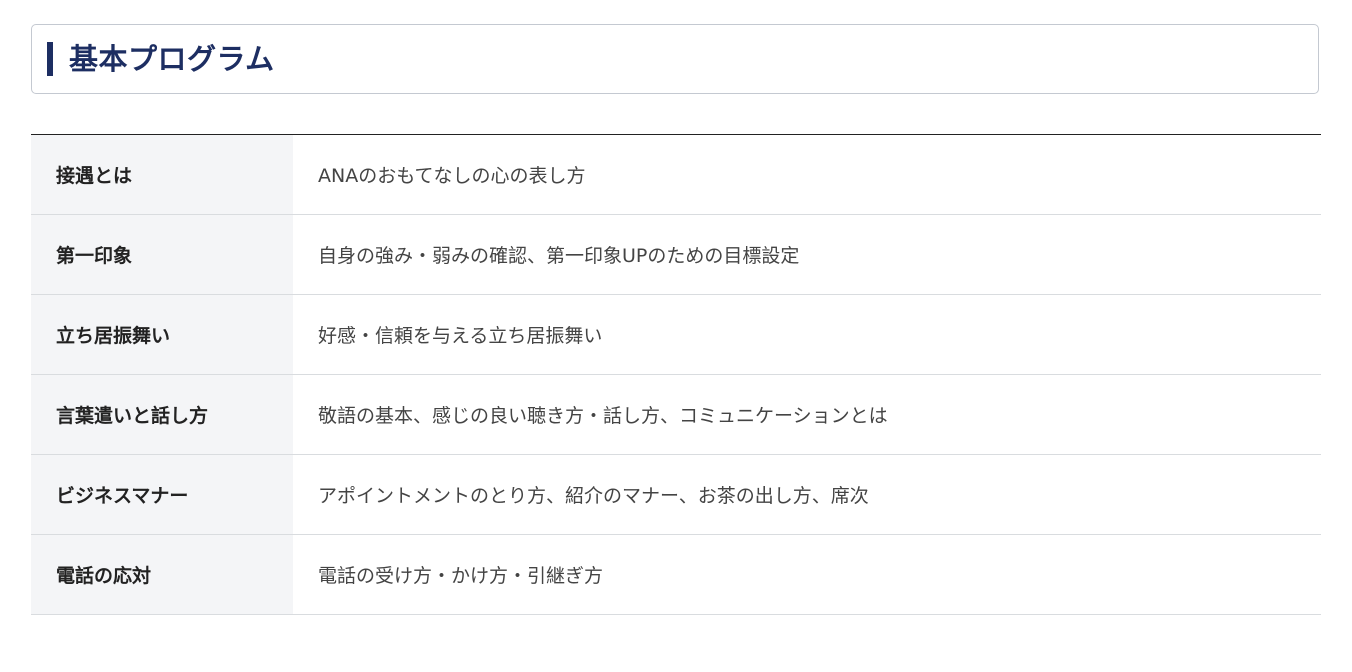 The image size is (1352, 672). Describe the element at coordinates (162, 254) in the screenshot. I see `row-label: 第一印象` at that location.